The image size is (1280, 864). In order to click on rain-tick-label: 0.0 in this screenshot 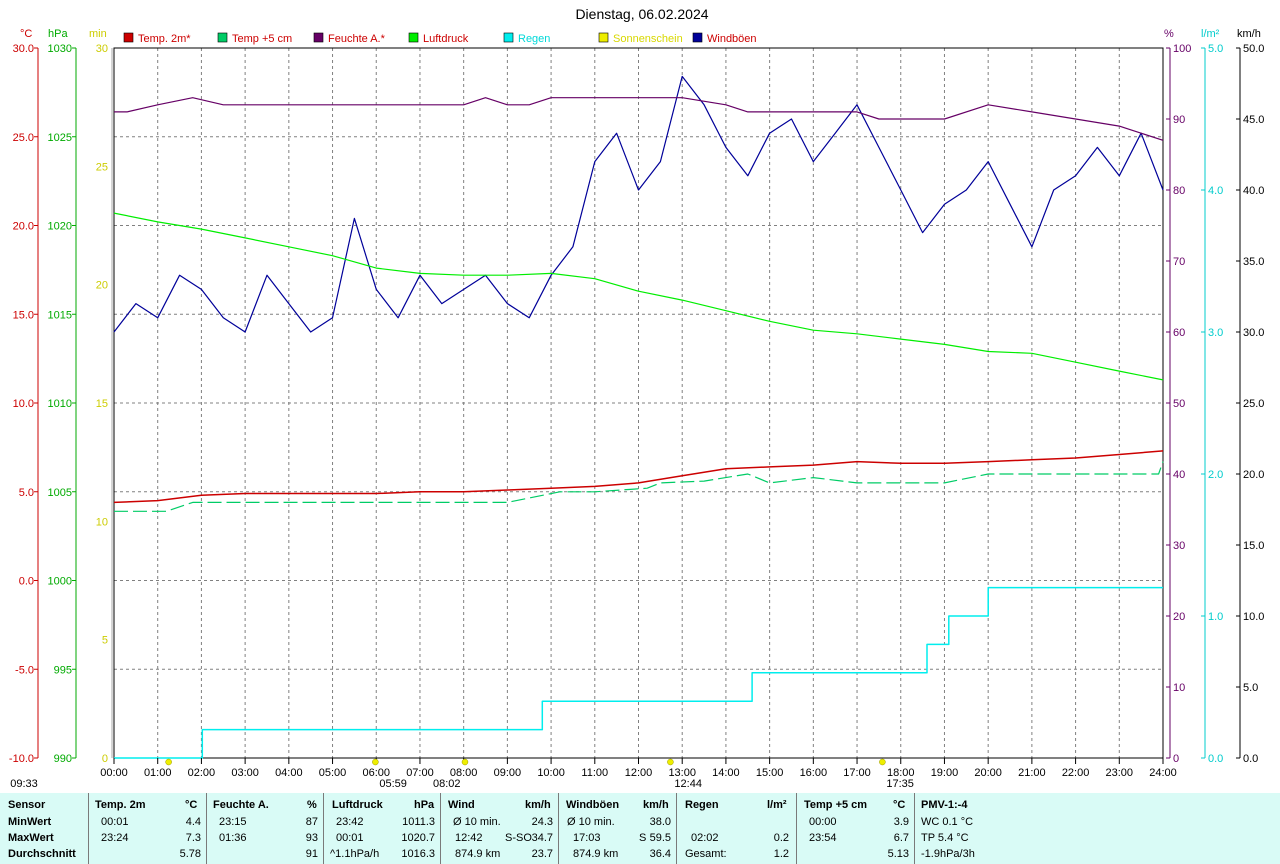, I will do `click(1215, 759)`.